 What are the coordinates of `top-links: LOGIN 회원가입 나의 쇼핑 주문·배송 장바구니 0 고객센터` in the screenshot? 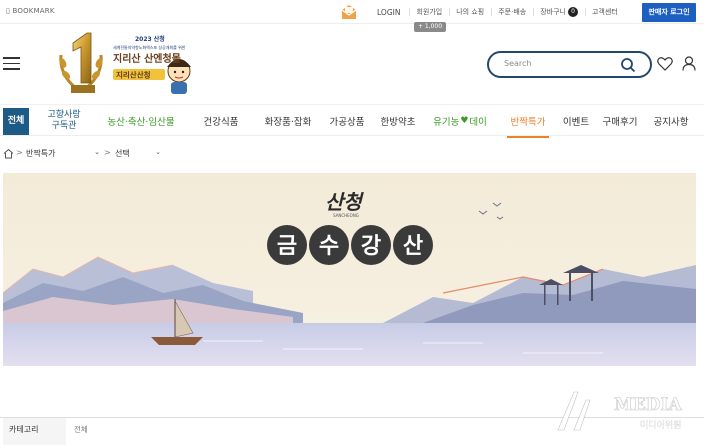 It's located at (497, 12).